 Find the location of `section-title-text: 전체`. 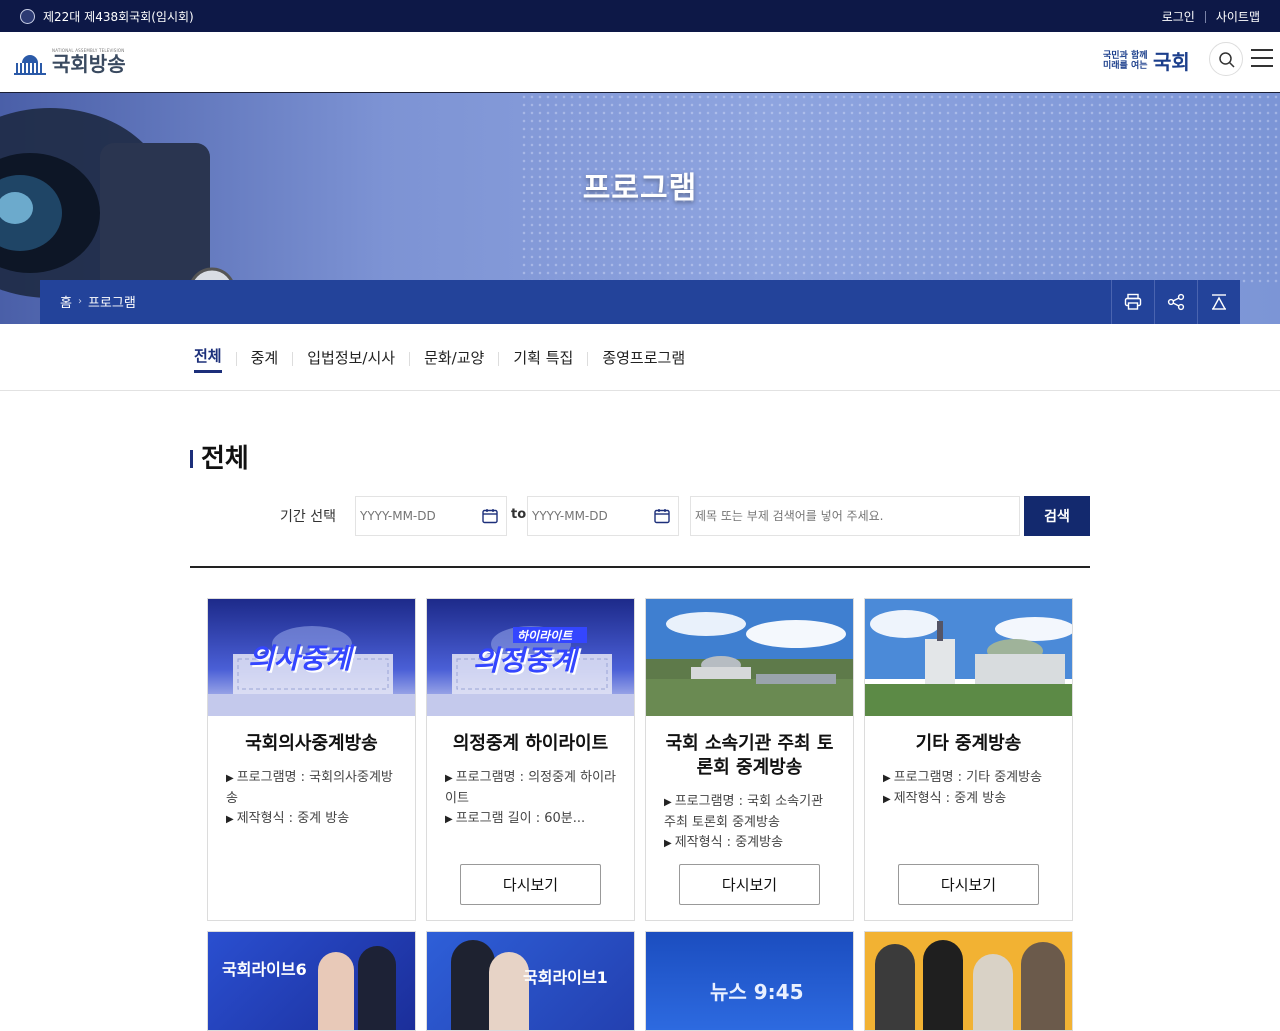

section-title-text: 전체 is located at coordinates (225, 459).